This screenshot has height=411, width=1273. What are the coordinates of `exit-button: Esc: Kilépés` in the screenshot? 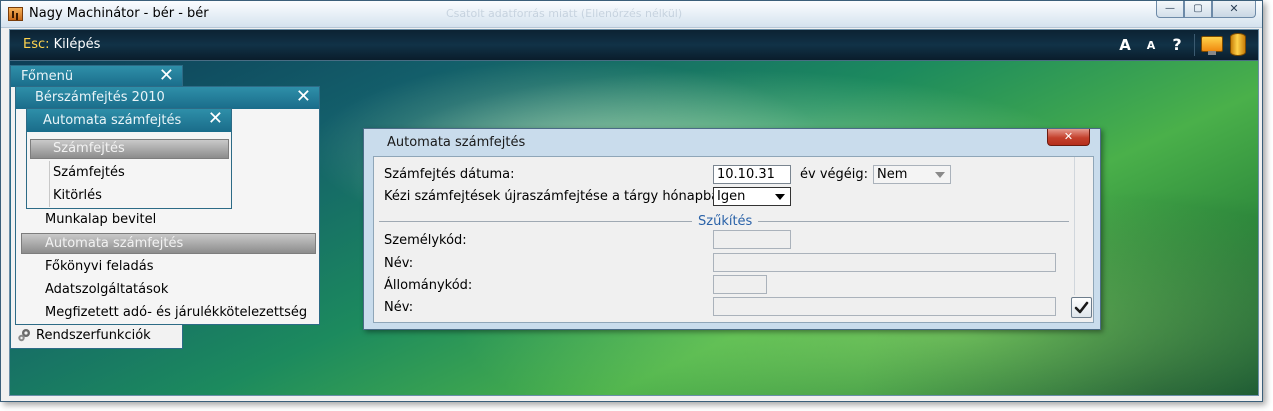 It's located at (61, 44).